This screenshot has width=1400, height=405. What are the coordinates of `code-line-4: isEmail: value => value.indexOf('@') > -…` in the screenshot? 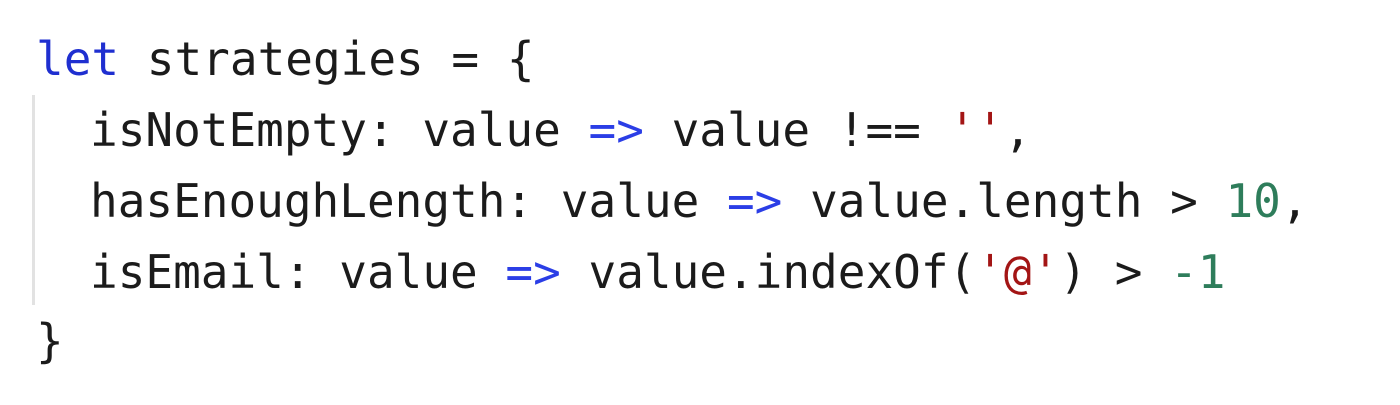 It's located at (658, 272).